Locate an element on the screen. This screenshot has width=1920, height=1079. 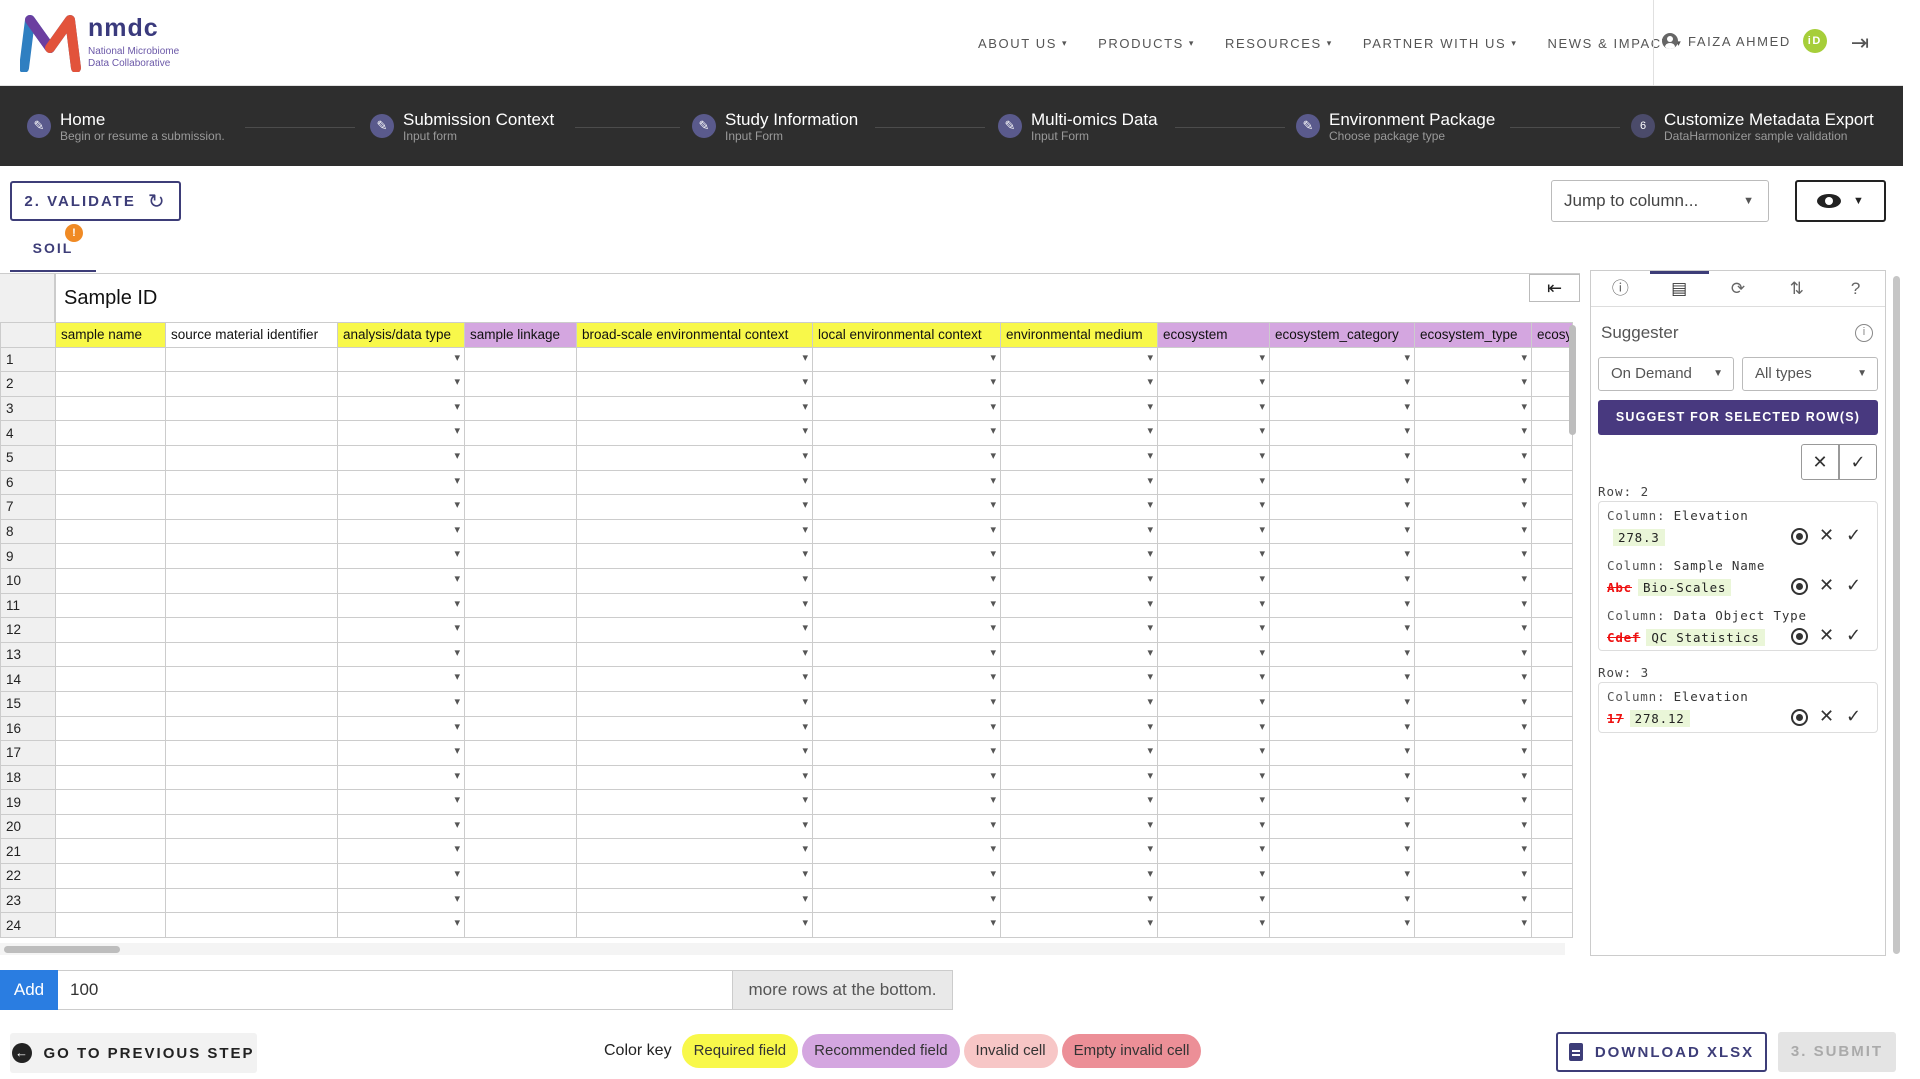
column-header: analysis/data type is located at coordinates (401, 335).